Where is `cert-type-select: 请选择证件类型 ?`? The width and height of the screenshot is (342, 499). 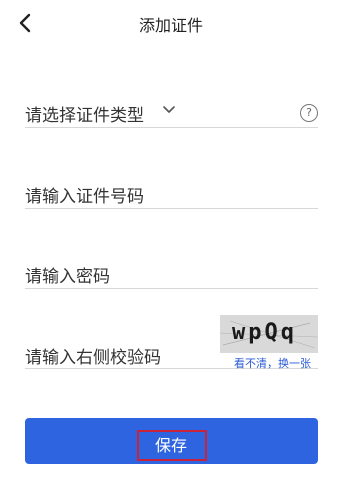
cert-type-select: 请选择证件类型 ? is located at coordinates (171, 111).